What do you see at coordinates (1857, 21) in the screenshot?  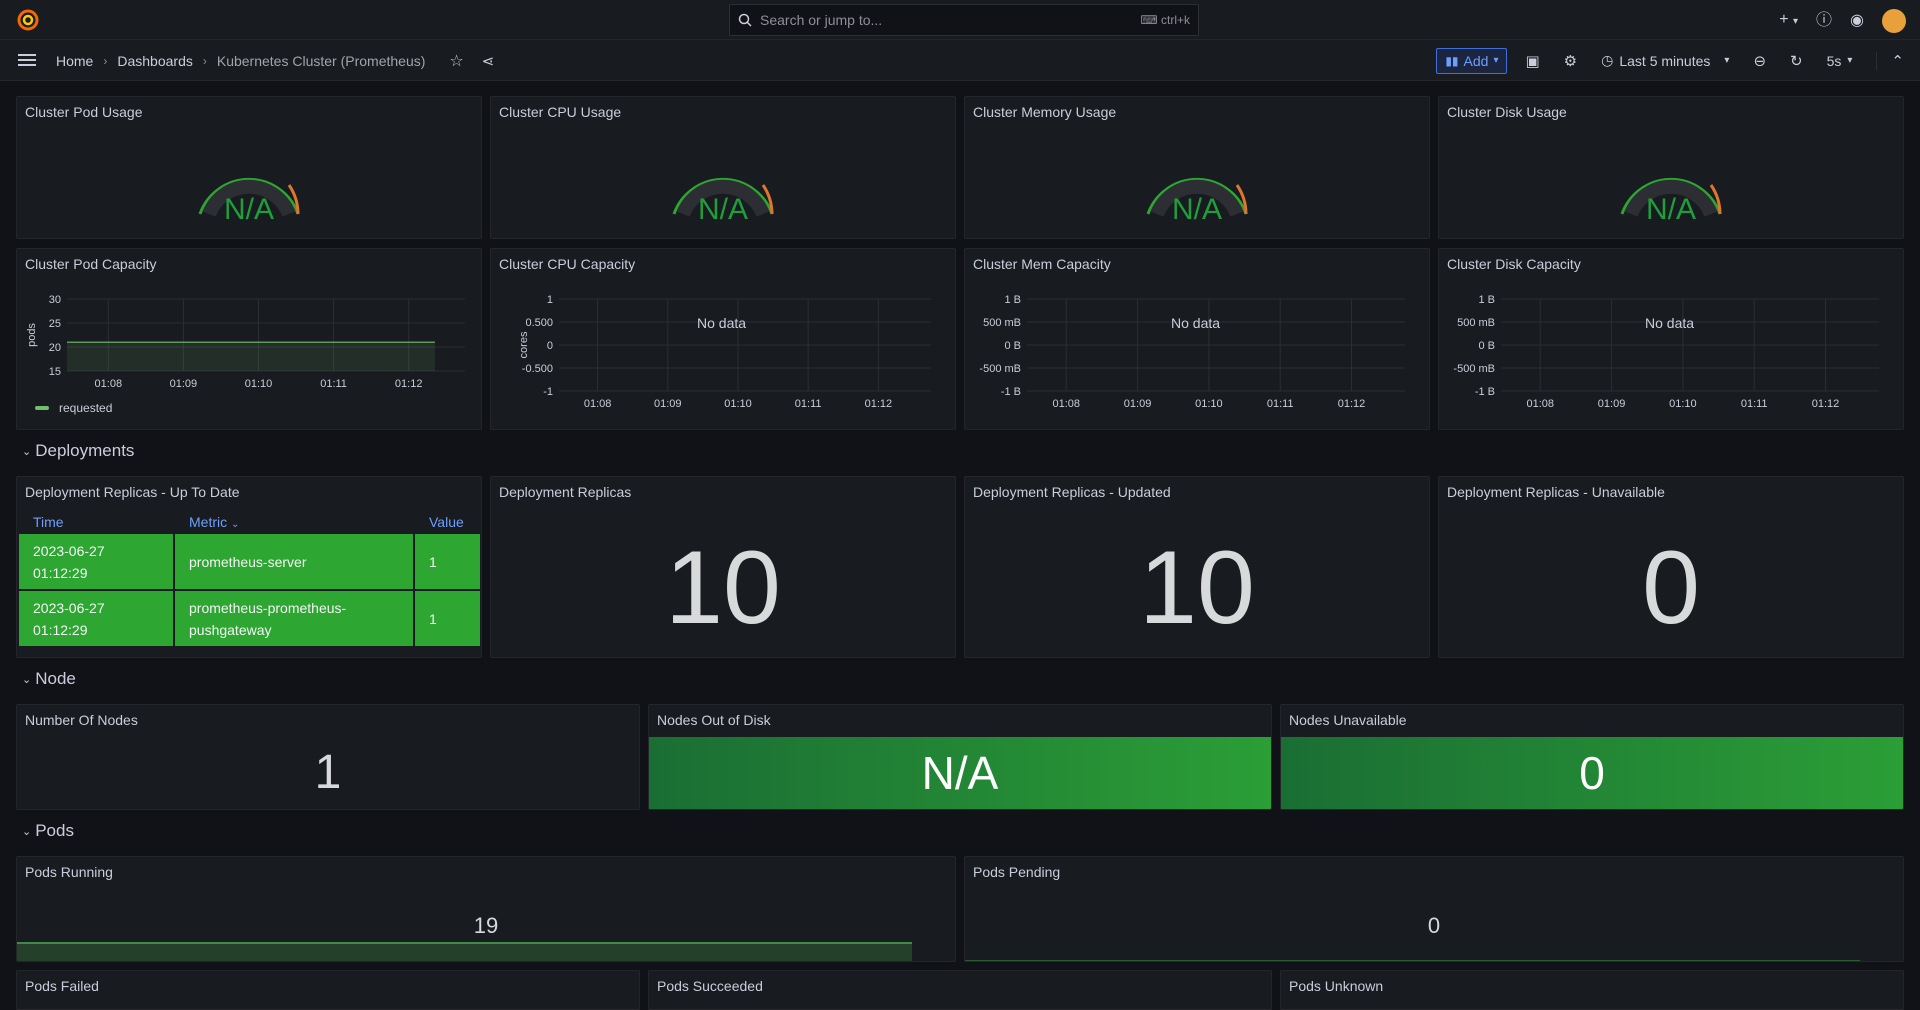 I see `news-feed-icon: ◉` at bounding box center [1857, 21].